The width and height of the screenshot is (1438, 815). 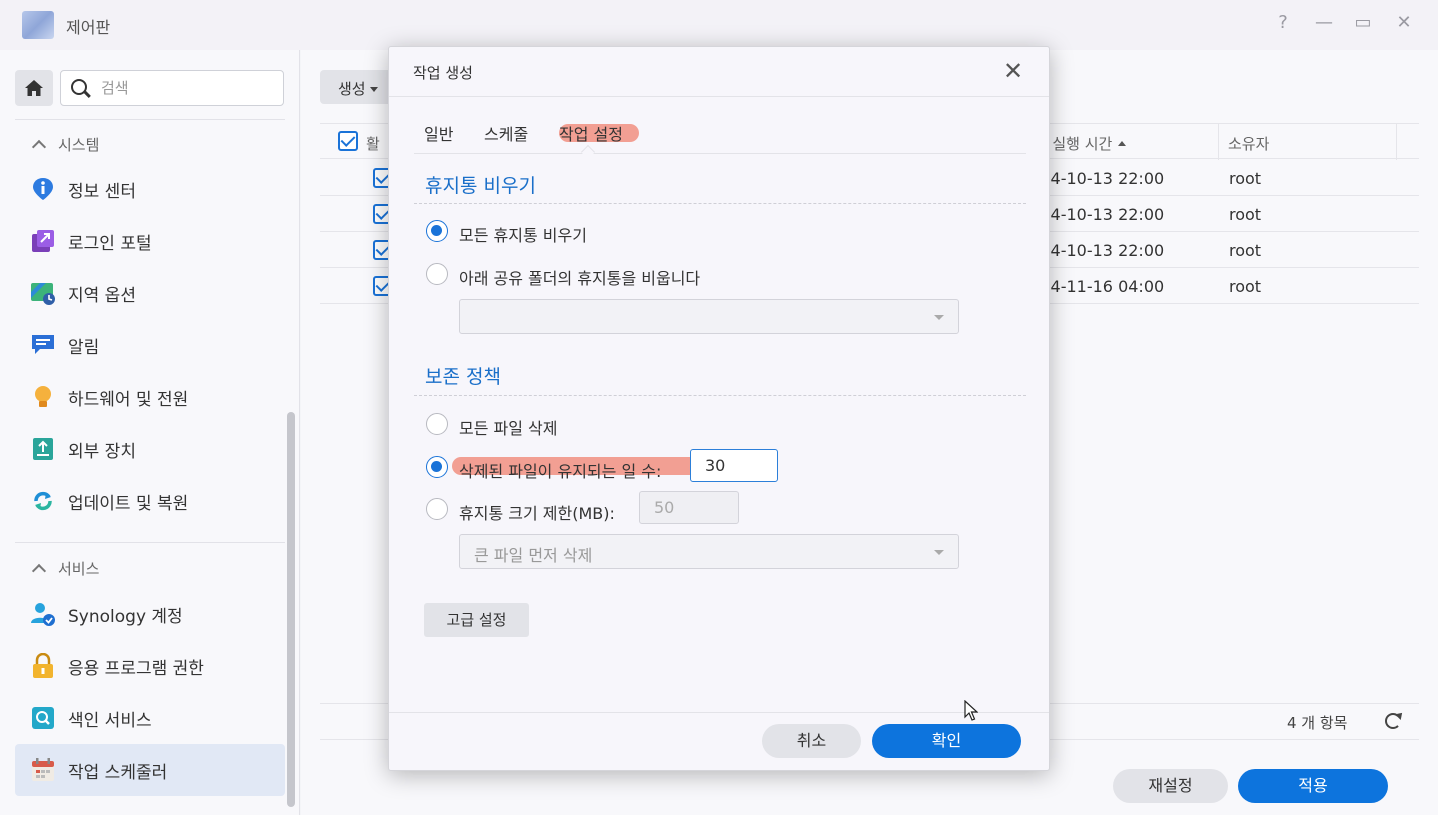 What do you see at coordinates (84, 347) in the screenshot?
I see `sidebar-item-label: 알림` at bounding box center [84, 347].